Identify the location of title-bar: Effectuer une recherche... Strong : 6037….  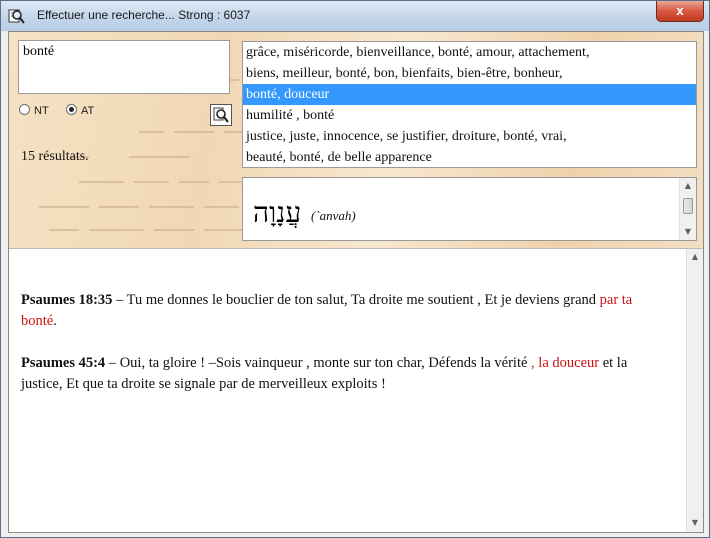
(355, 16).